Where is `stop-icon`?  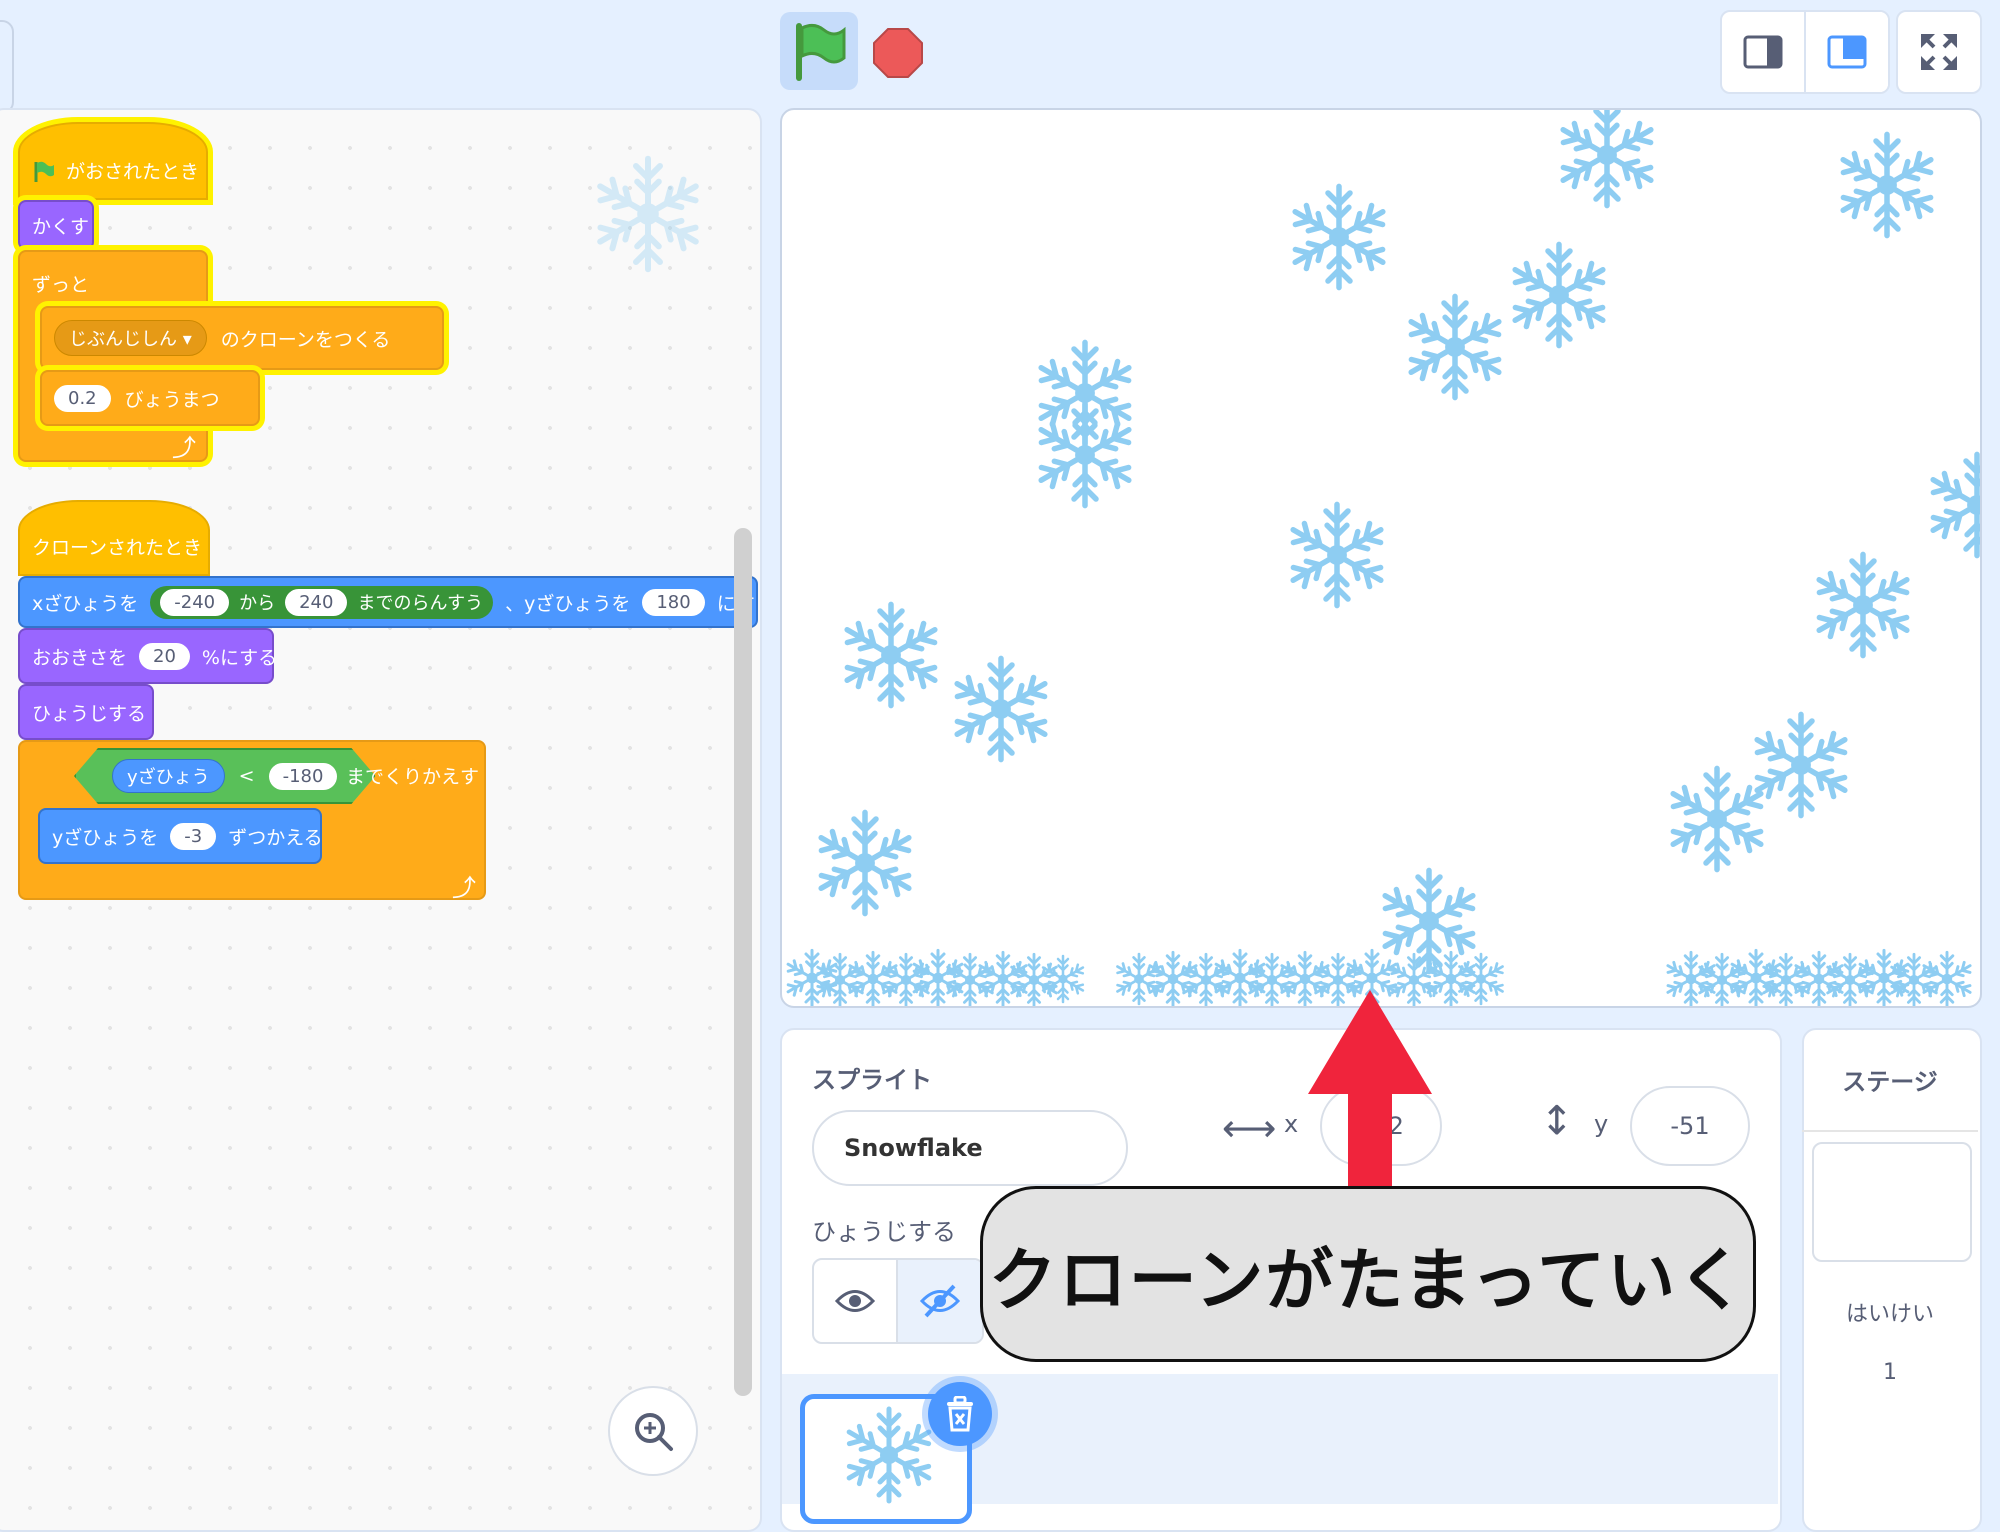
stop-icon is located at coordinates (898, 53).